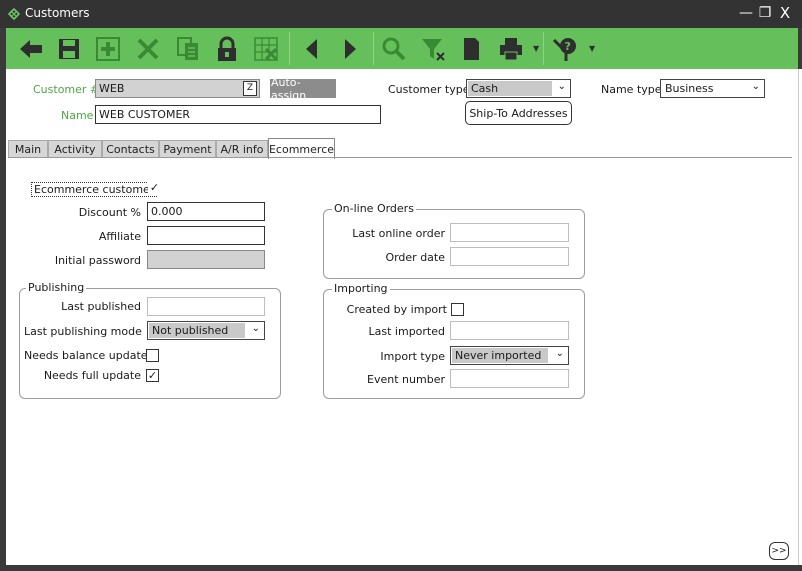 This screenshot has width=802, height=571. What do you see at coordinates (206, 306) in the screenshot?
I see `last-published-field` at bounding box center [206, 306].